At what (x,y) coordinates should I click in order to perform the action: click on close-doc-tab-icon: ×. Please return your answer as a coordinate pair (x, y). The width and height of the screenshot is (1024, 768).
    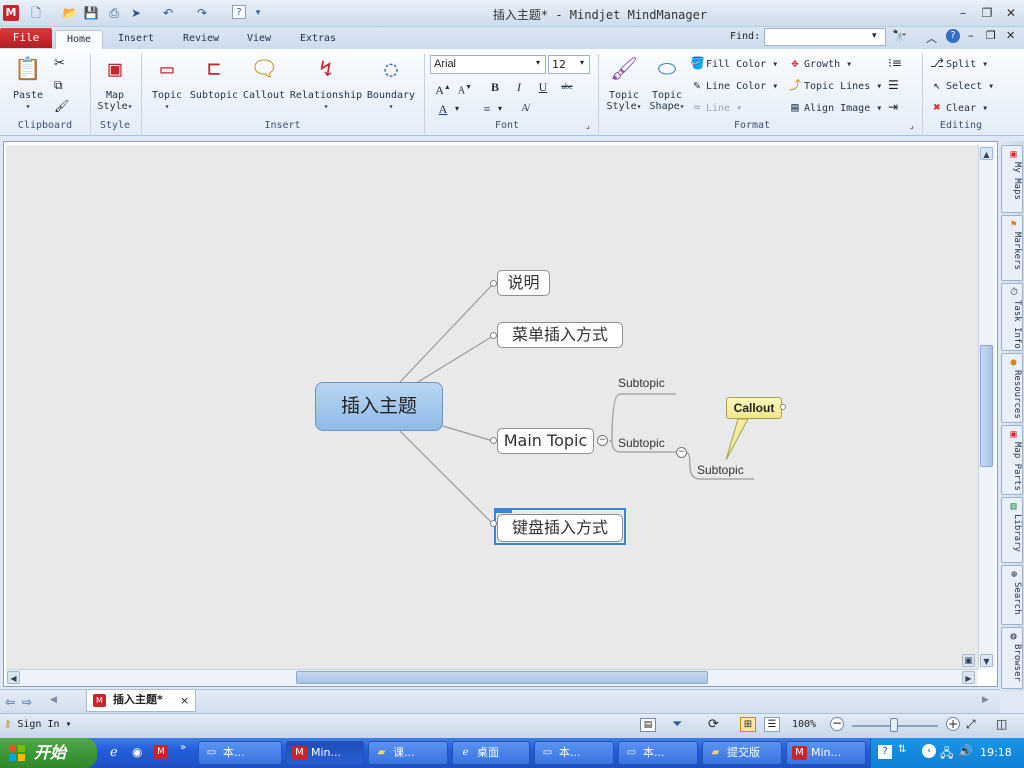
    Looking at the image, I should click on (184, 700).